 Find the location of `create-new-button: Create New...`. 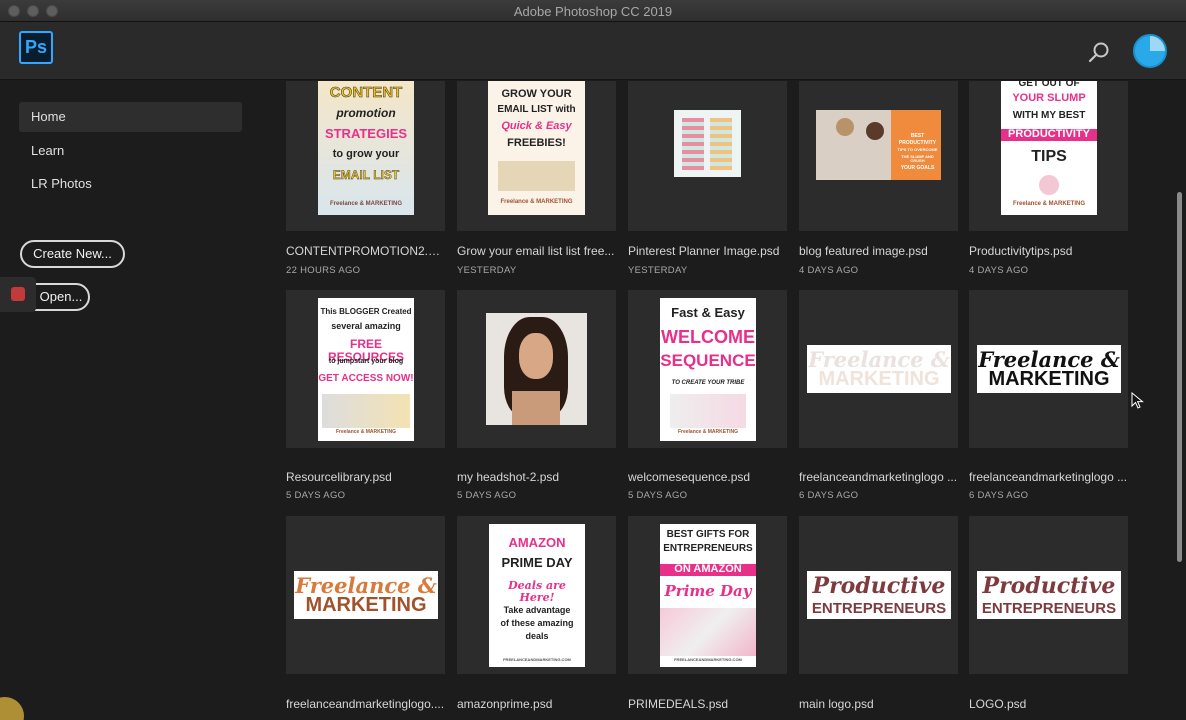

create-new-button: Create New... is located at coordinates (72, 254).